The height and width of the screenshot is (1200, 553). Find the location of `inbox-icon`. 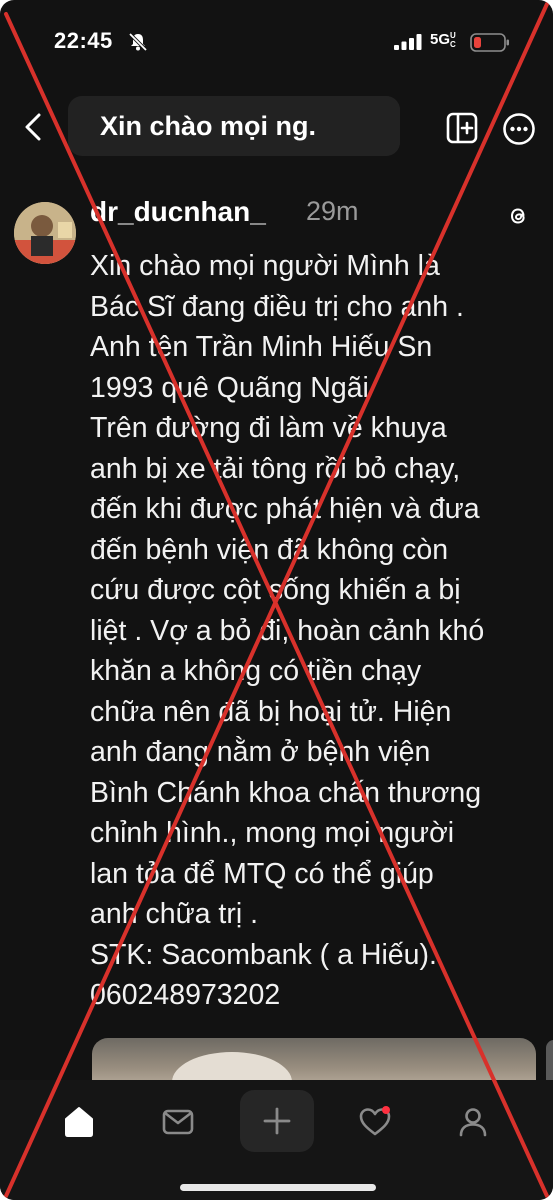

inbox-icon is located at coordinates (178, 1122).